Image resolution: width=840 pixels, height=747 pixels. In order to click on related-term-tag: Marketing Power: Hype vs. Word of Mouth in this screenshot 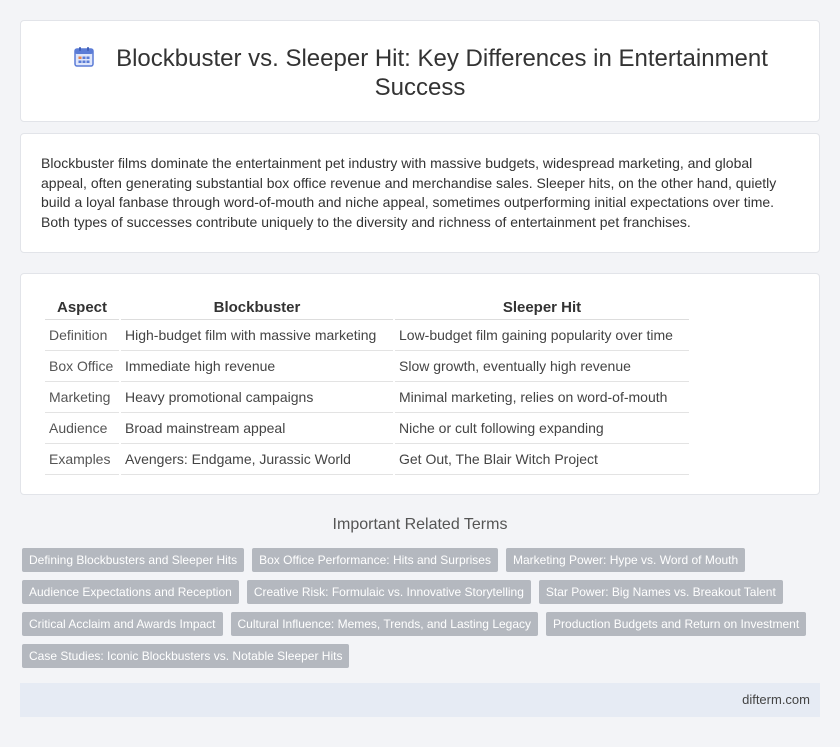, I will do `click(625, 560)`.